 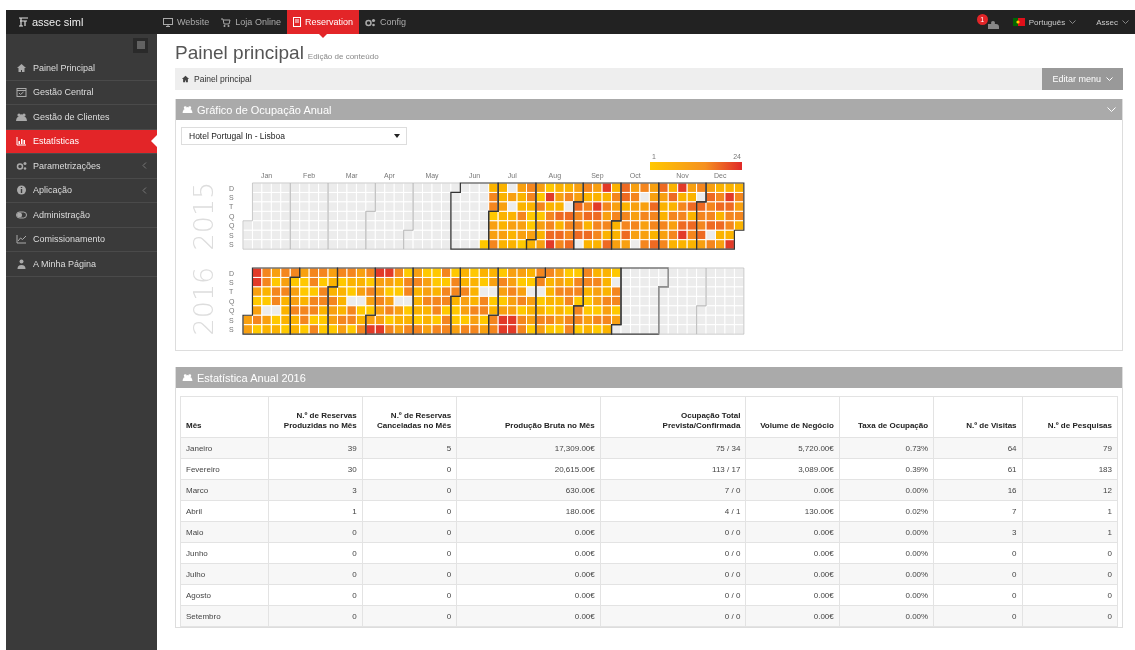 What do you see at coordinates (21, 92) in the screenshot?
I see `calendar-icon` at bounding box center [21, 92].